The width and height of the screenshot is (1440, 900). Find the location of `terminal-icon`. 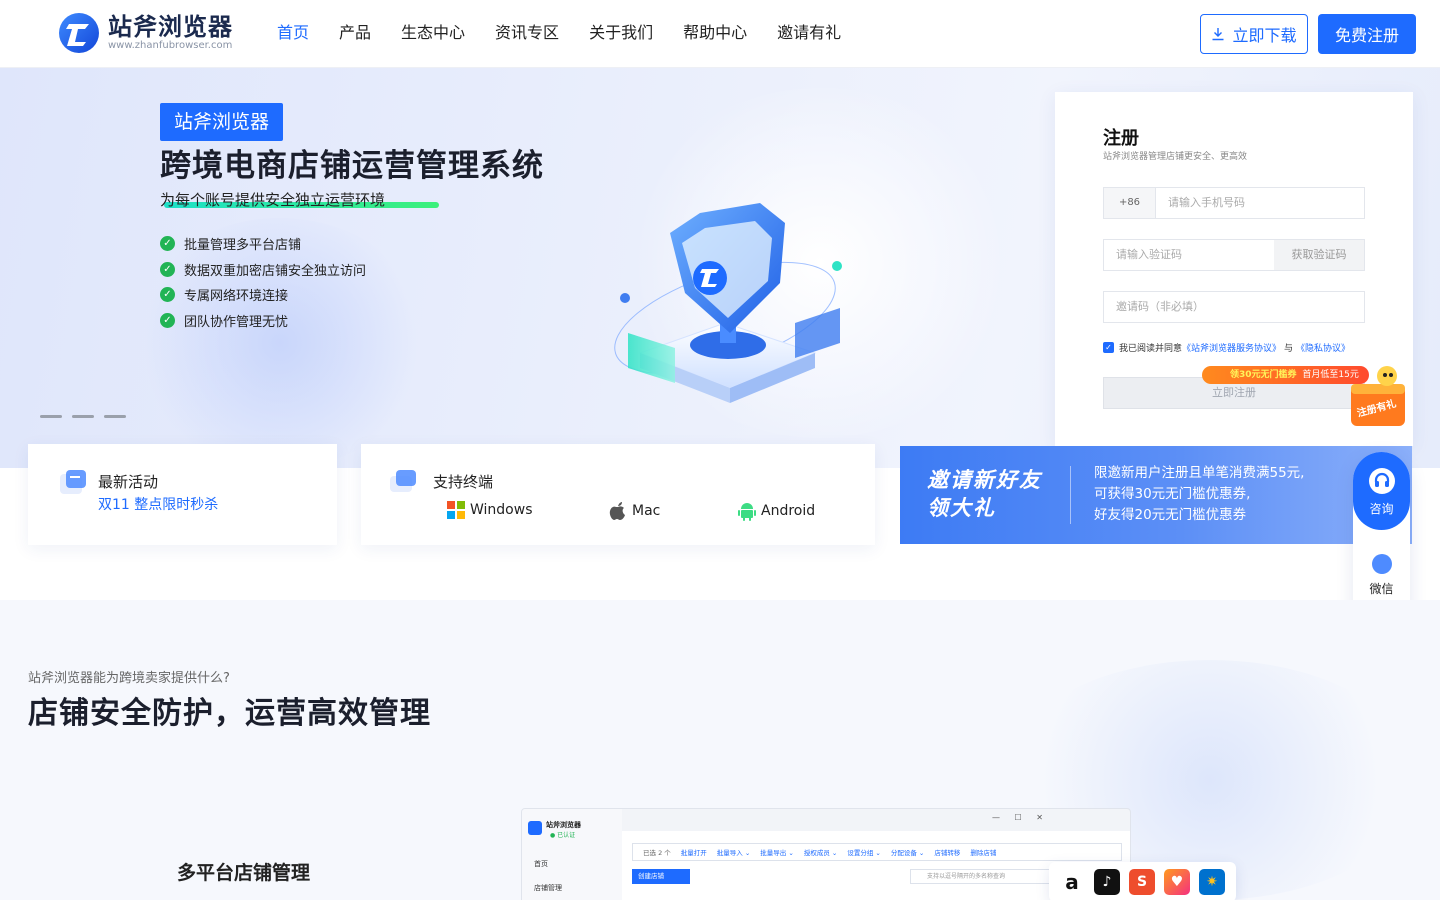

terminal-icon is located at coordinates (403, 481).